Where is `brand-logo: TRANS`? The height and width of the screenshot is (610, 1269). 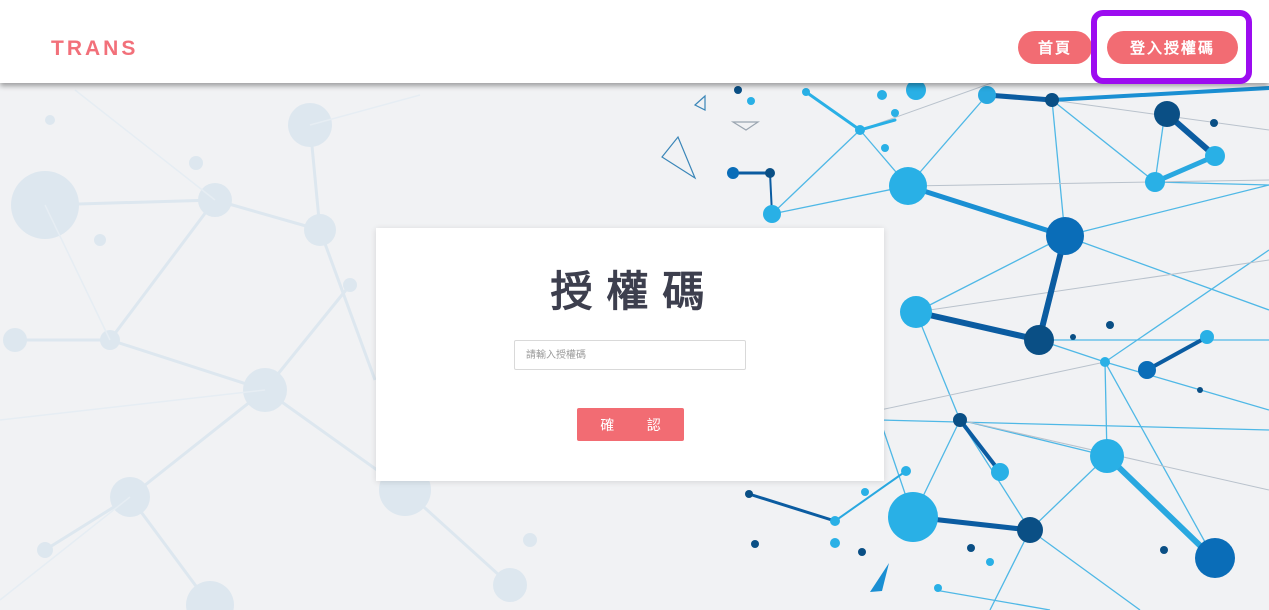
brand-logo: TRANS is located at coordinates (94, 49).